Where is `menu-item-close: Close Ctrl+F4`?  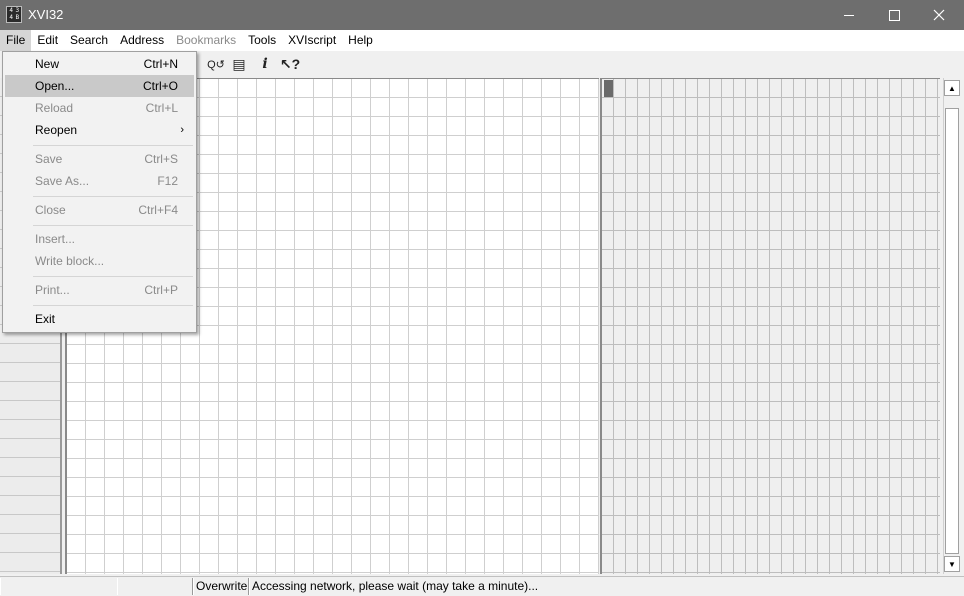 menu-item-close: Close Ctrl+F4 is located at coordinates (99, 210).